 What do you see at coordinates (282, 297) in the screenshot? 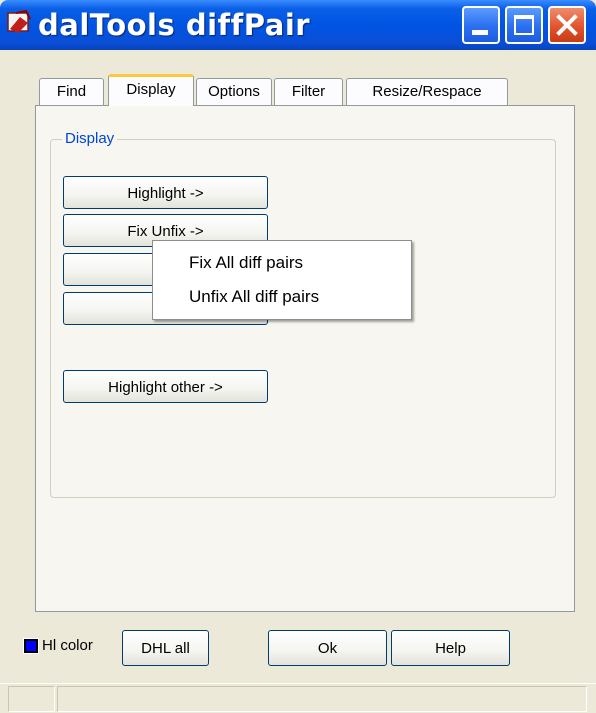
I see `menu-item-unfix-all-diff-pairs: Unfix All diff pairs` at bounding box center [282, 297].